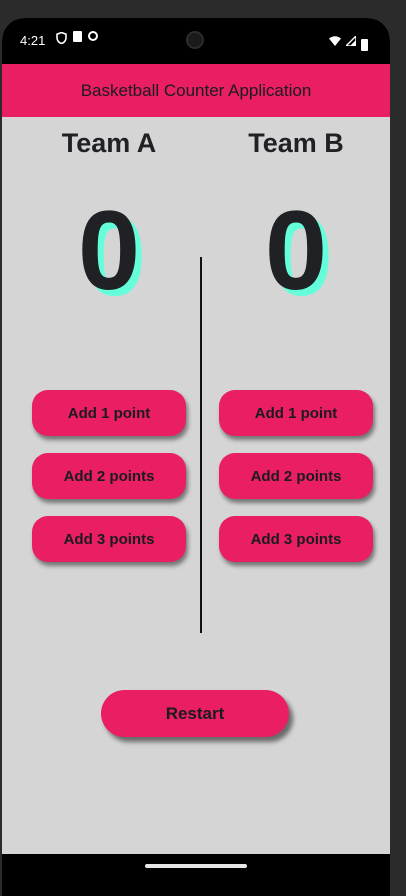 The image size is (406, 896). I want to click on status-time: 4:21, so click(33, 40).